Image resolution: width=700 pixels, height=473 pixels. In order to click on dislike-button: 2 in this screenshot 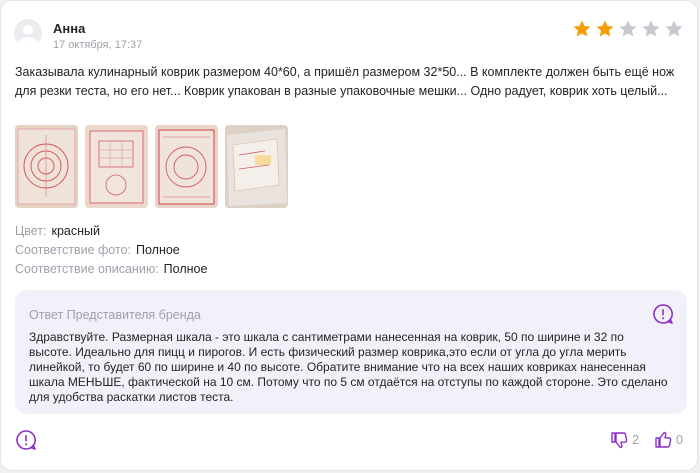, I will do `click(624, 440)`.